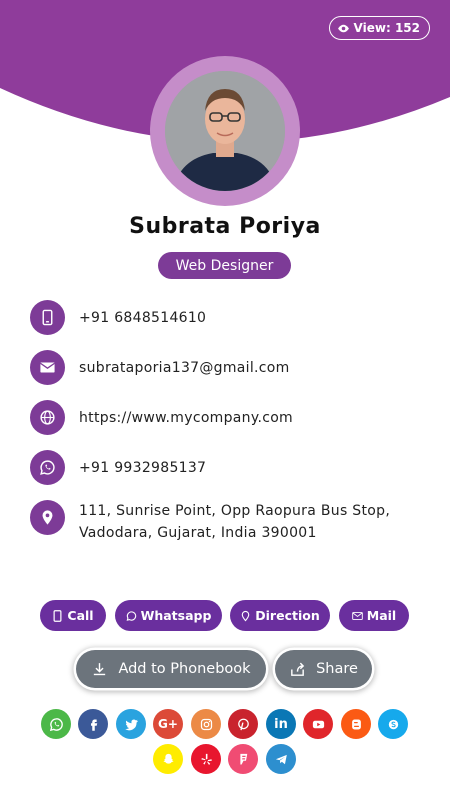 The height and width of the screenshot is (788, 450). I want to click on instagram-icon, so click(206, 724).